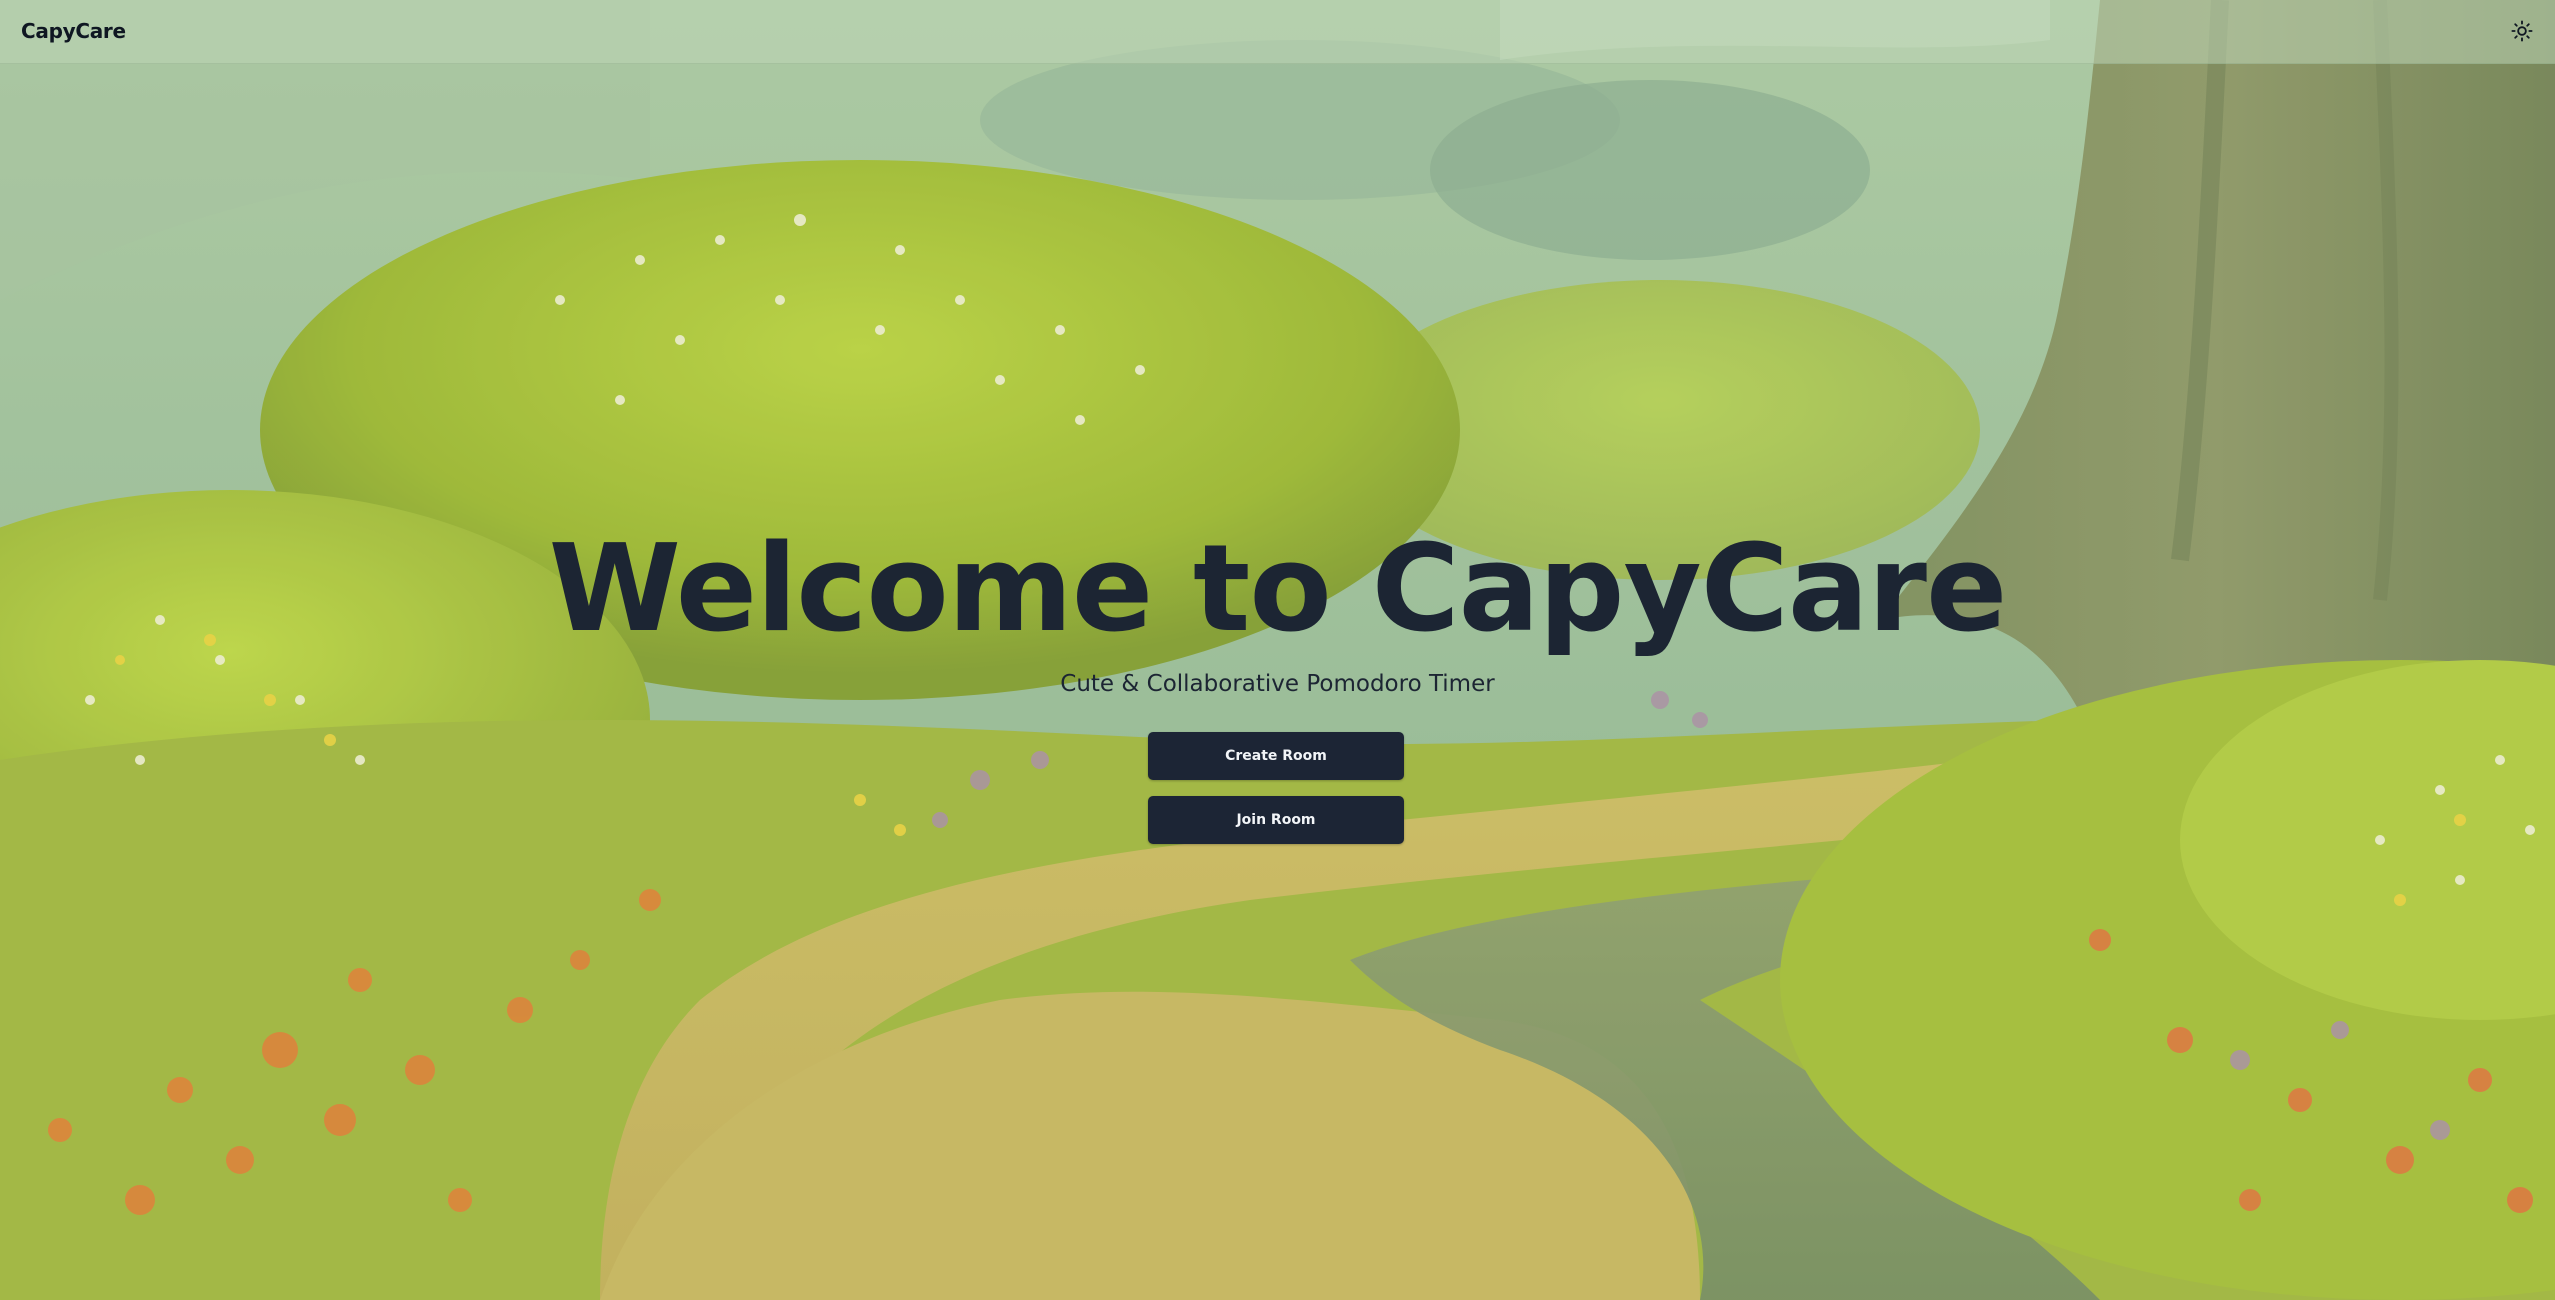 Image resolution: width=2555 pixels, height=1300 pixels. What do you see at coordinates (1277, 684) in the screenshot?
I see `hero-subtitle: Cute & Collaborative Pomodoro Timer` at bounding box center [1277, 684].